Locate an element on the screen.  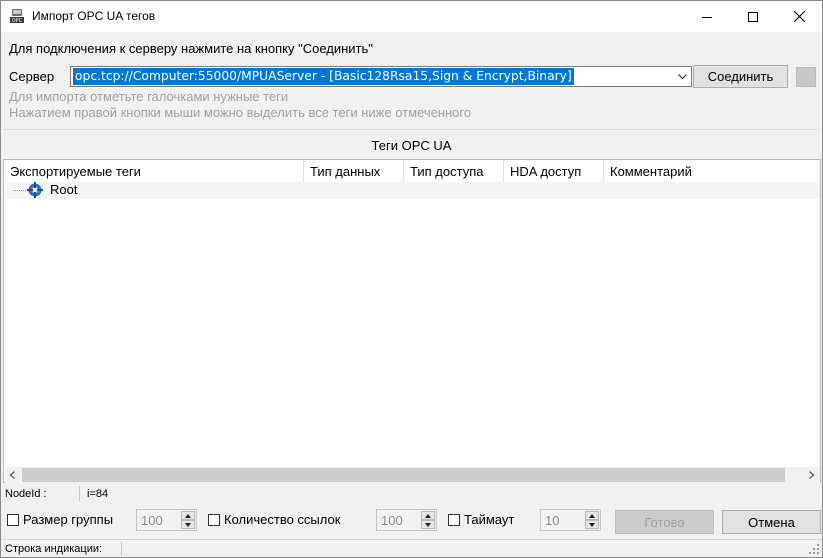
ready-button: Готово is located at coordinates (664, 522).